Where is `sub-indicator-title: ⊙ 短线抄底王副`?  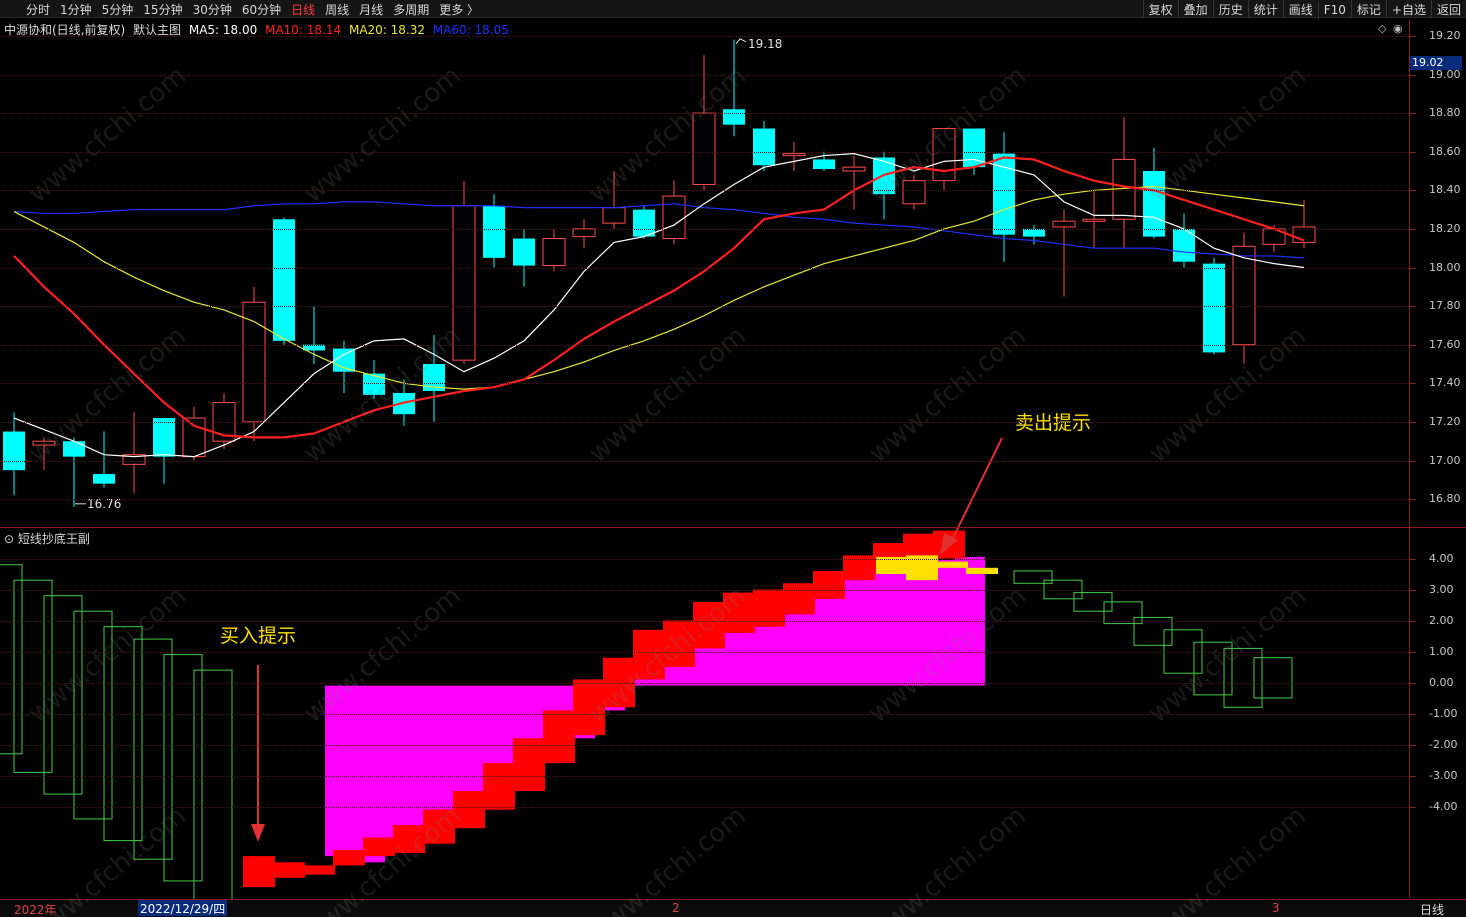
sub-indicator-title: ⊙ 短线抄底王副 is located at coordinates (47, 538).